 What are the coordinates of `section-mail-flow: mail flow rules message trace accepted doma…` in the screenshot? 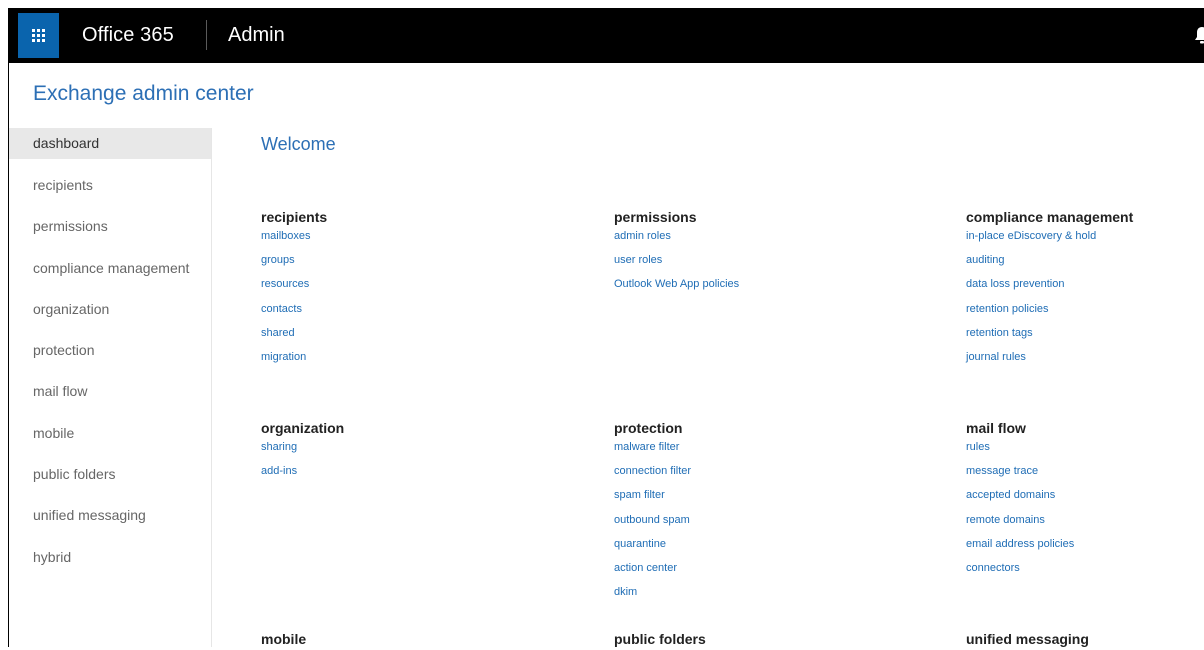 It's located at (1020, 501).